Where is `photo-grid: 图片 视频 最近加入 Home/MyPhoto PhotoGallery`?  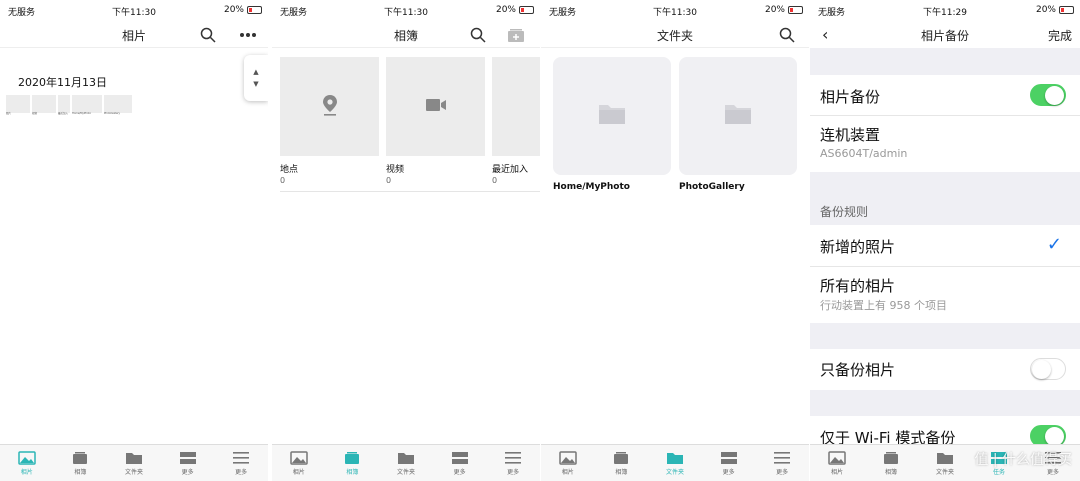 photo-grid: 图片 视频 最近加入 Home/MyPhoto PhotoGallery is located at coordinates (69, 105).